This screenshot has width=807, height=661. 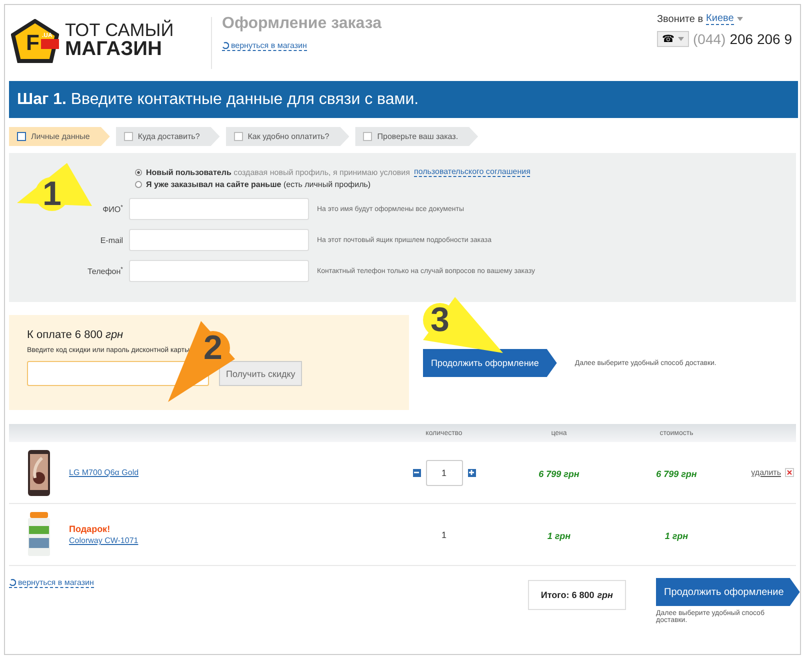 I want to click on option-label: Новый пользователь создавая новый профиль, я принимаю условия, so click(x=278, y=172).